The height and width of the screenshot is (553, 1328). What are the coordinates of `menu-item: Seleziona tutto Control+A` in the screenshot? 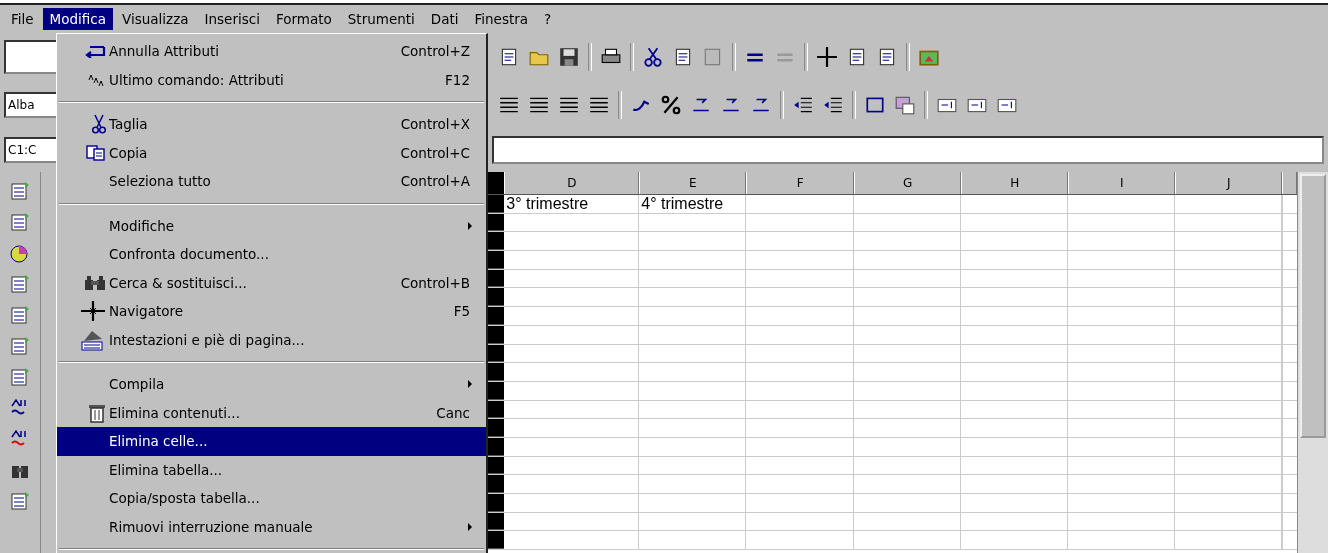 It's located at (271, 181).